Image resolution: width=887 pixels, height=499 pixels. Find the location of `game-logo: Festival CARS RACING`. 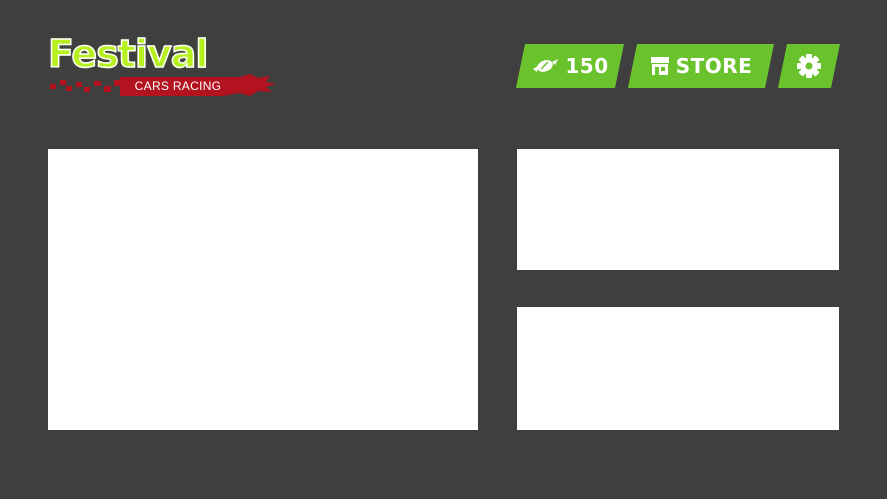

game-logo: Festival CARS RACING is located at coordinates (160, 65).